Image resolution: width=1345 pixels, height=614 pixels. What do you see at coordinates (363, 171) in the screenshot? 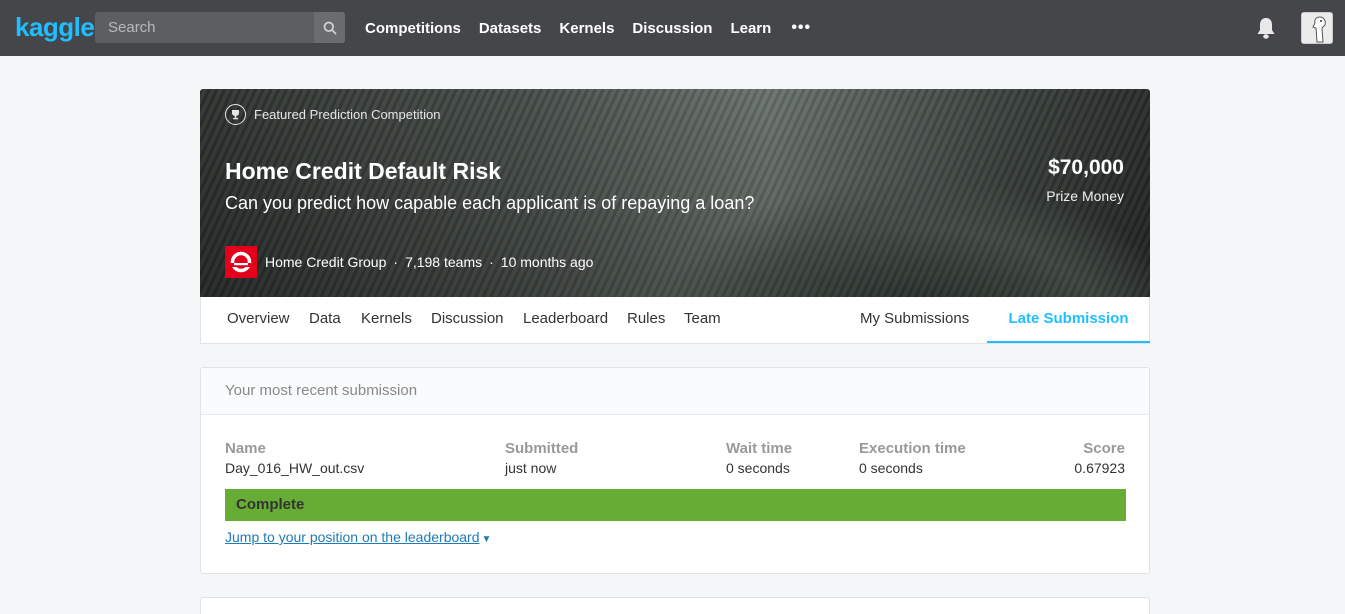
I see `competition-title: Home Credit Default Risk` at bounding box center [363, 171].